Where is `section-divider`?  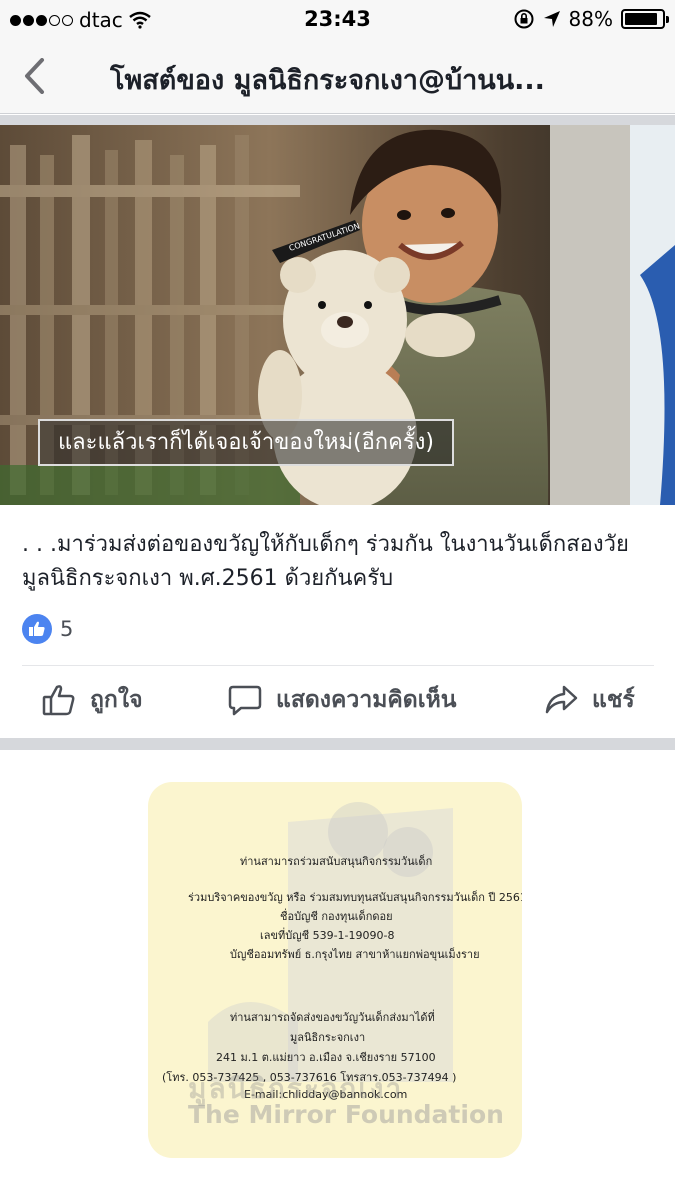
section-divider is located at coordinates (337, 120).